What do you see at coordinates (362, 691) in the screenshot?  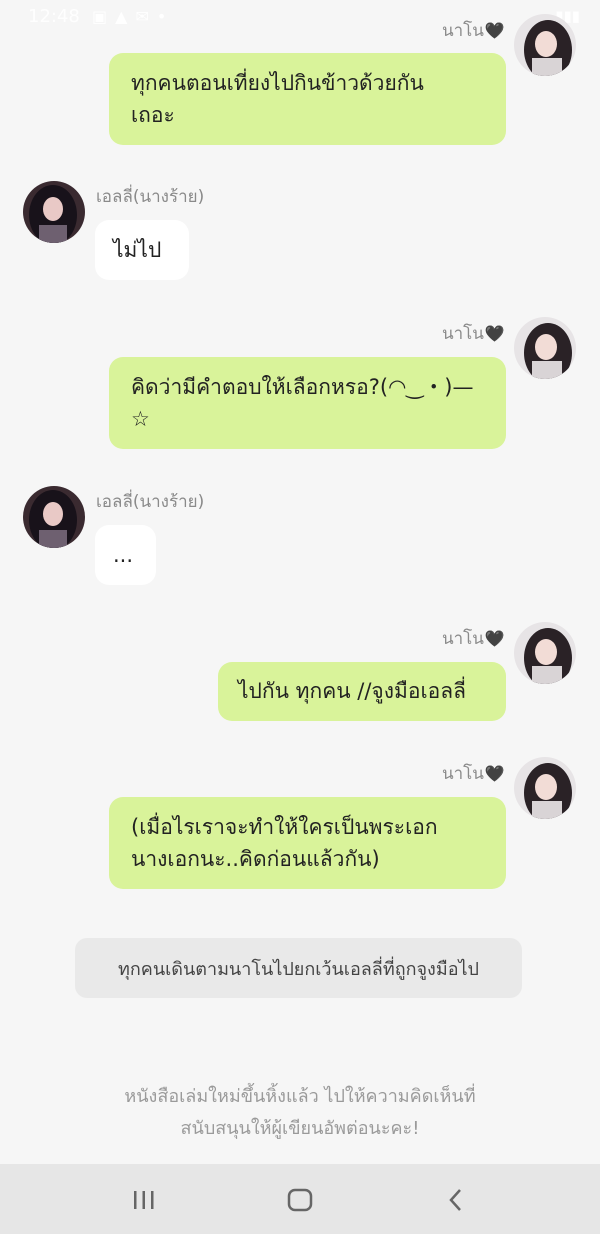 I see `message-bubble: ไปกัน ทุกคน //จูงมือเอลลี่` at bounding box center [362, 691].